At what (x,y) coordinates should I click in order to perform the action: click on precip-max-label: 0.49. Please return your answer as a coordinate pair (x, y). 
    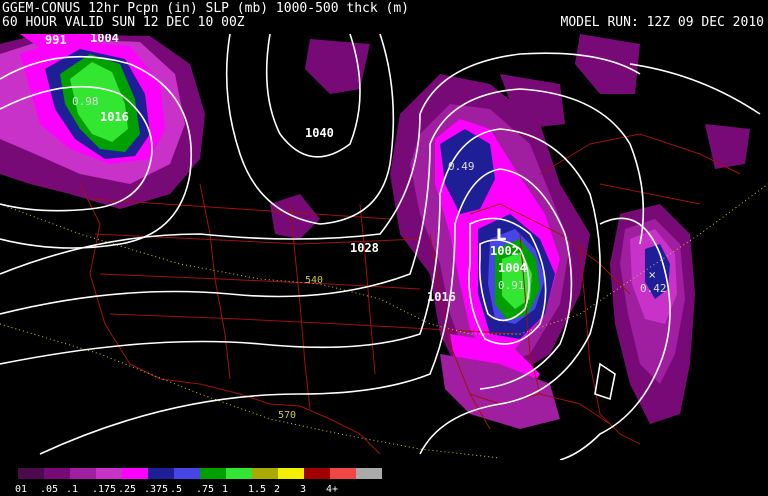
    Looking at the image, I should click on (461, 166).